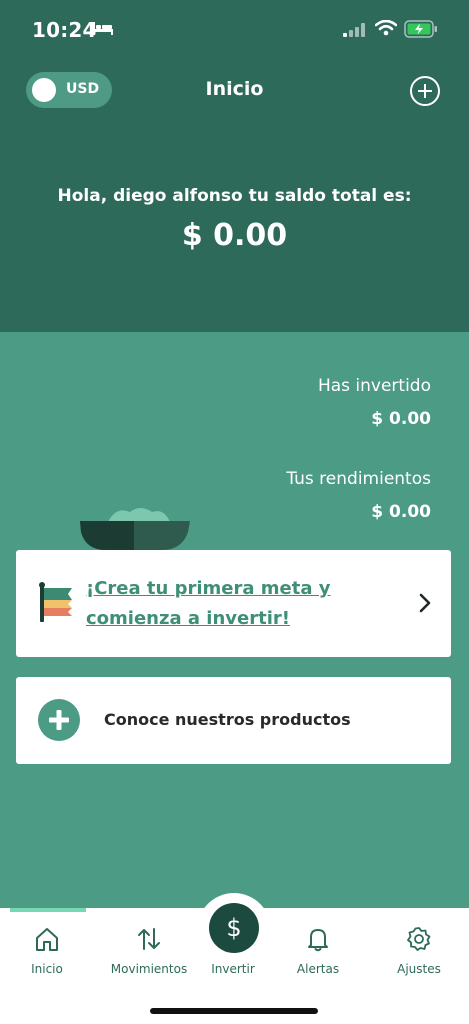  What do you see at coordinates (421, 31) in the screenshot?
I see `battery-charging-icon` at bounding box center [421, 31].